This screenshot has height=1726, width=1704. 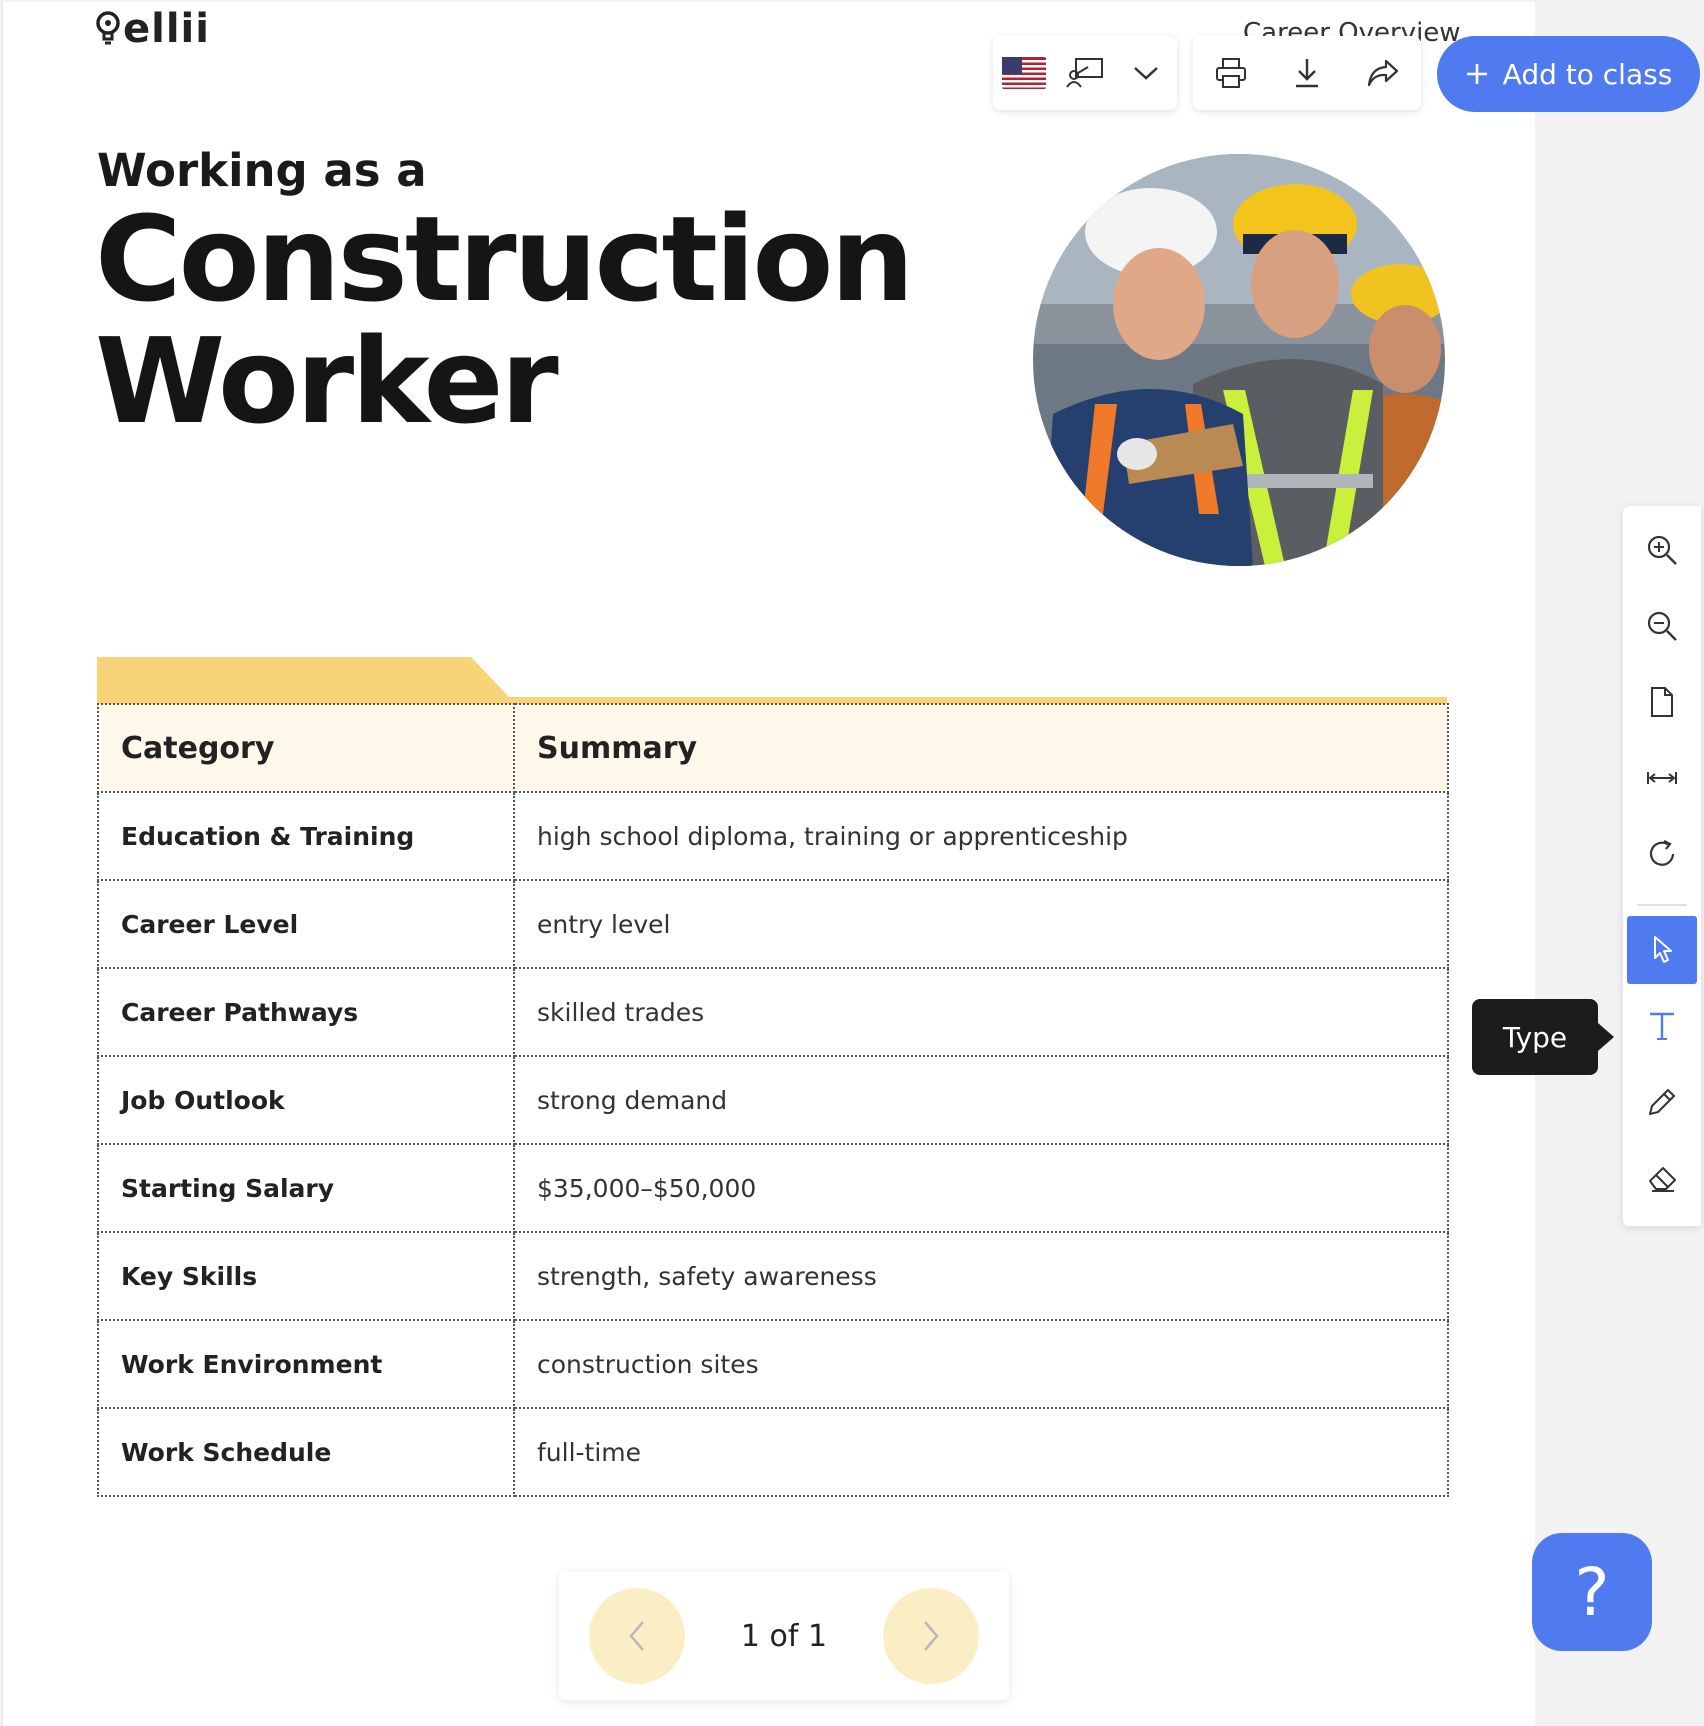 I want to click on table-row: Work Schedule full-time, so click(x=773, y=1452).